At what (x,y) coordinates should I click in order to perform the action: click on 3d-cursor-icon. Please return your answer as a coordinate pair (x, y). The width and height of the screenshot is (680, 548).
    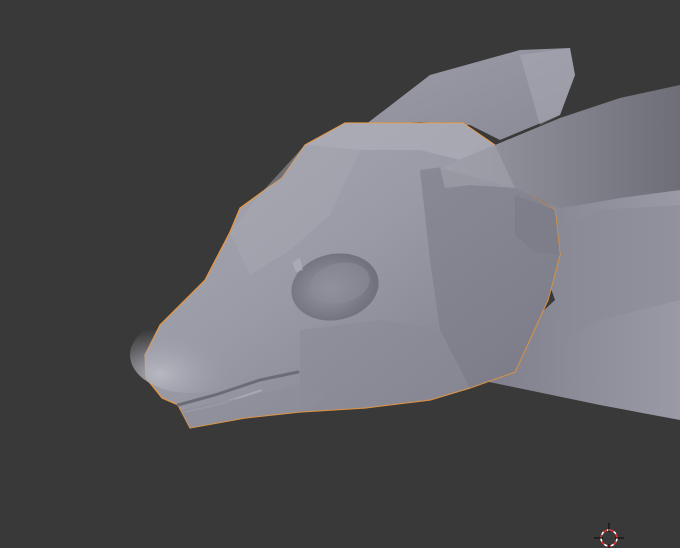
    Looking at the image, I should click on (609, 535).